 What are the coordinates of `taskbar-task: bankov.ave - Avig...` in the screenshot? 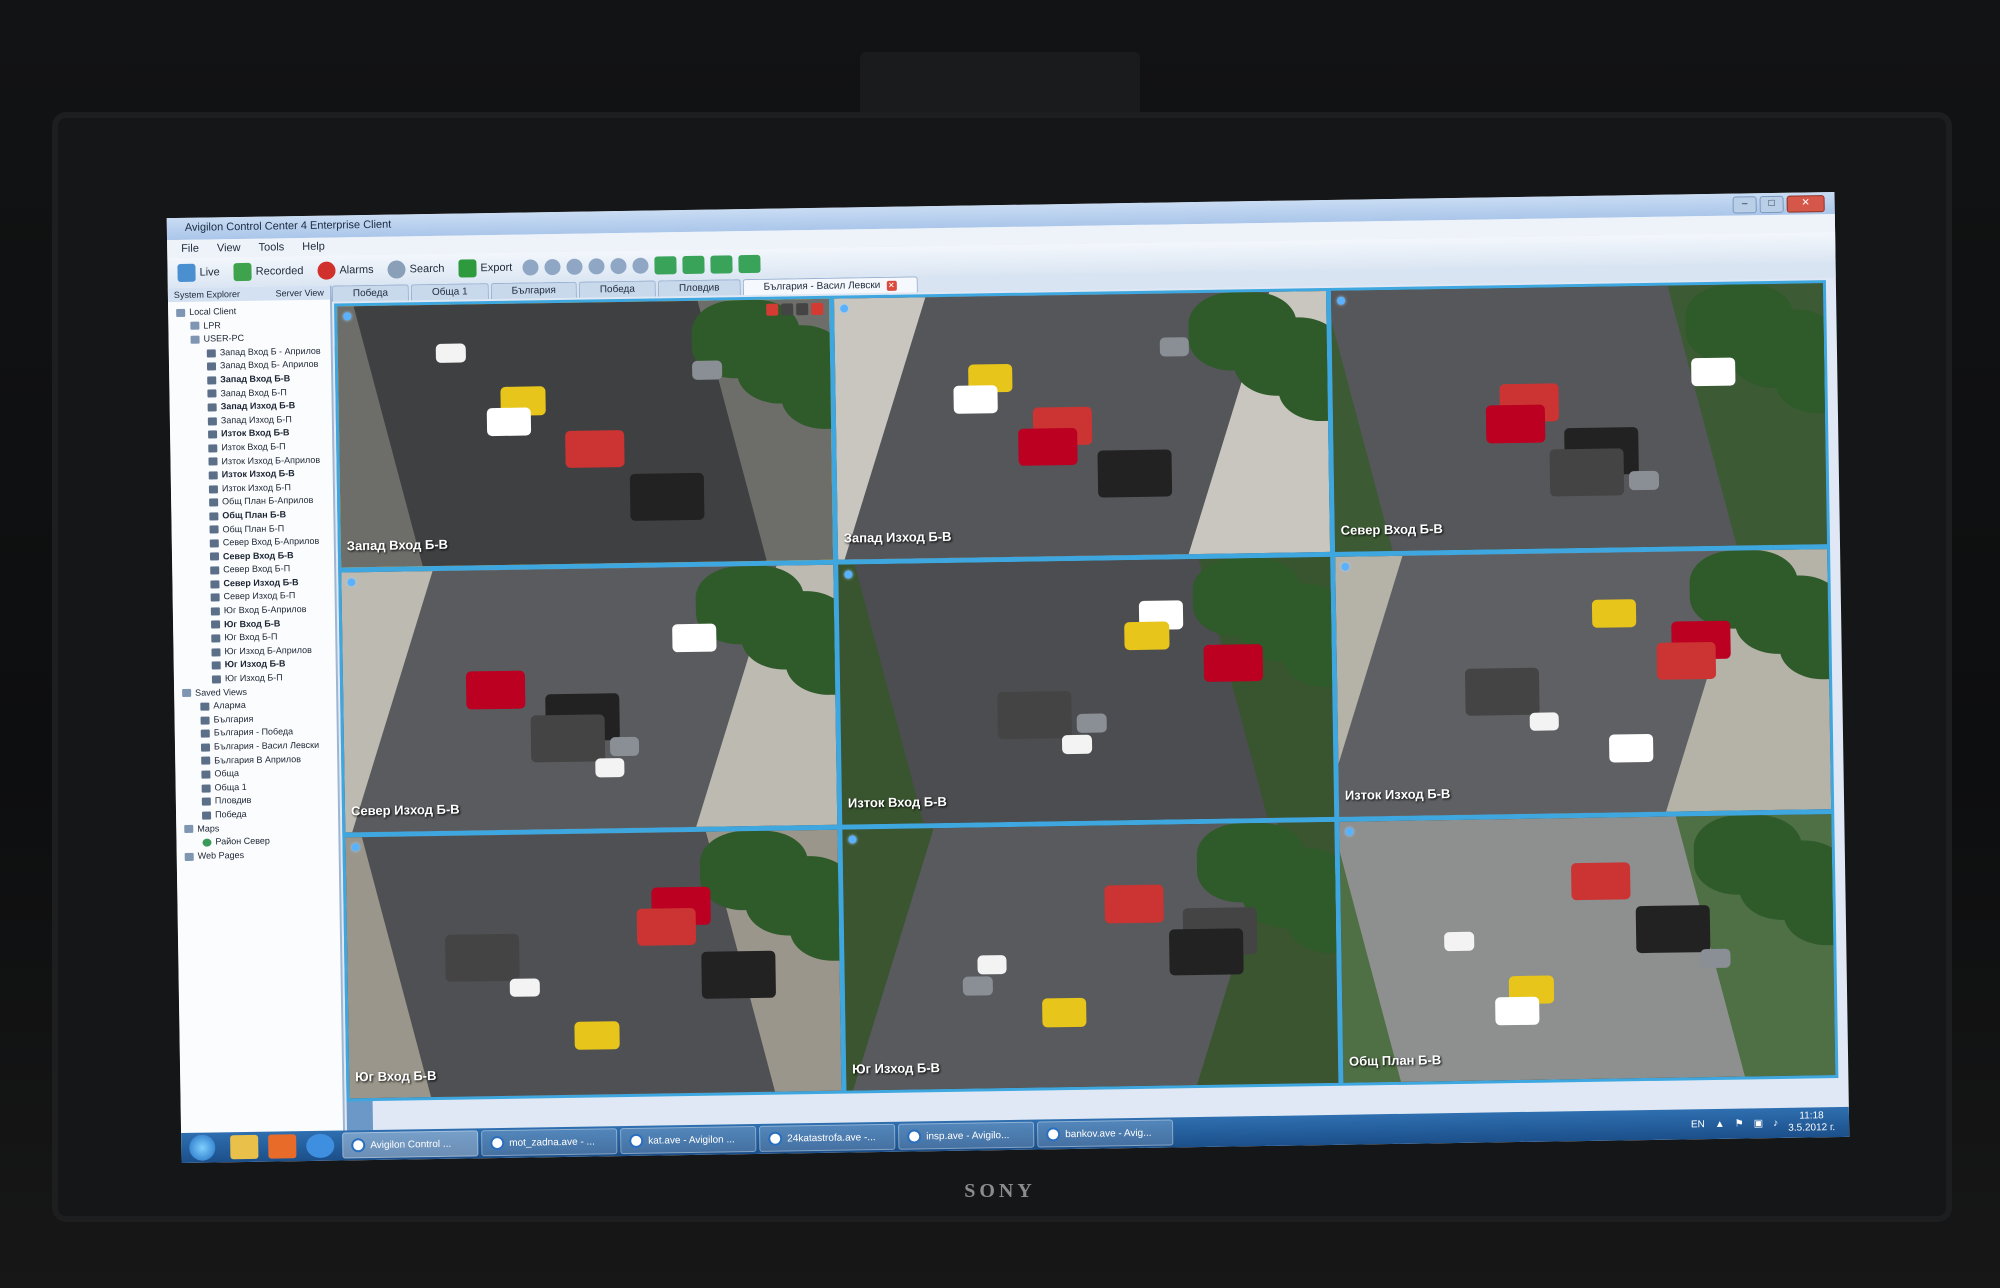 It's located at (1105, 1133).